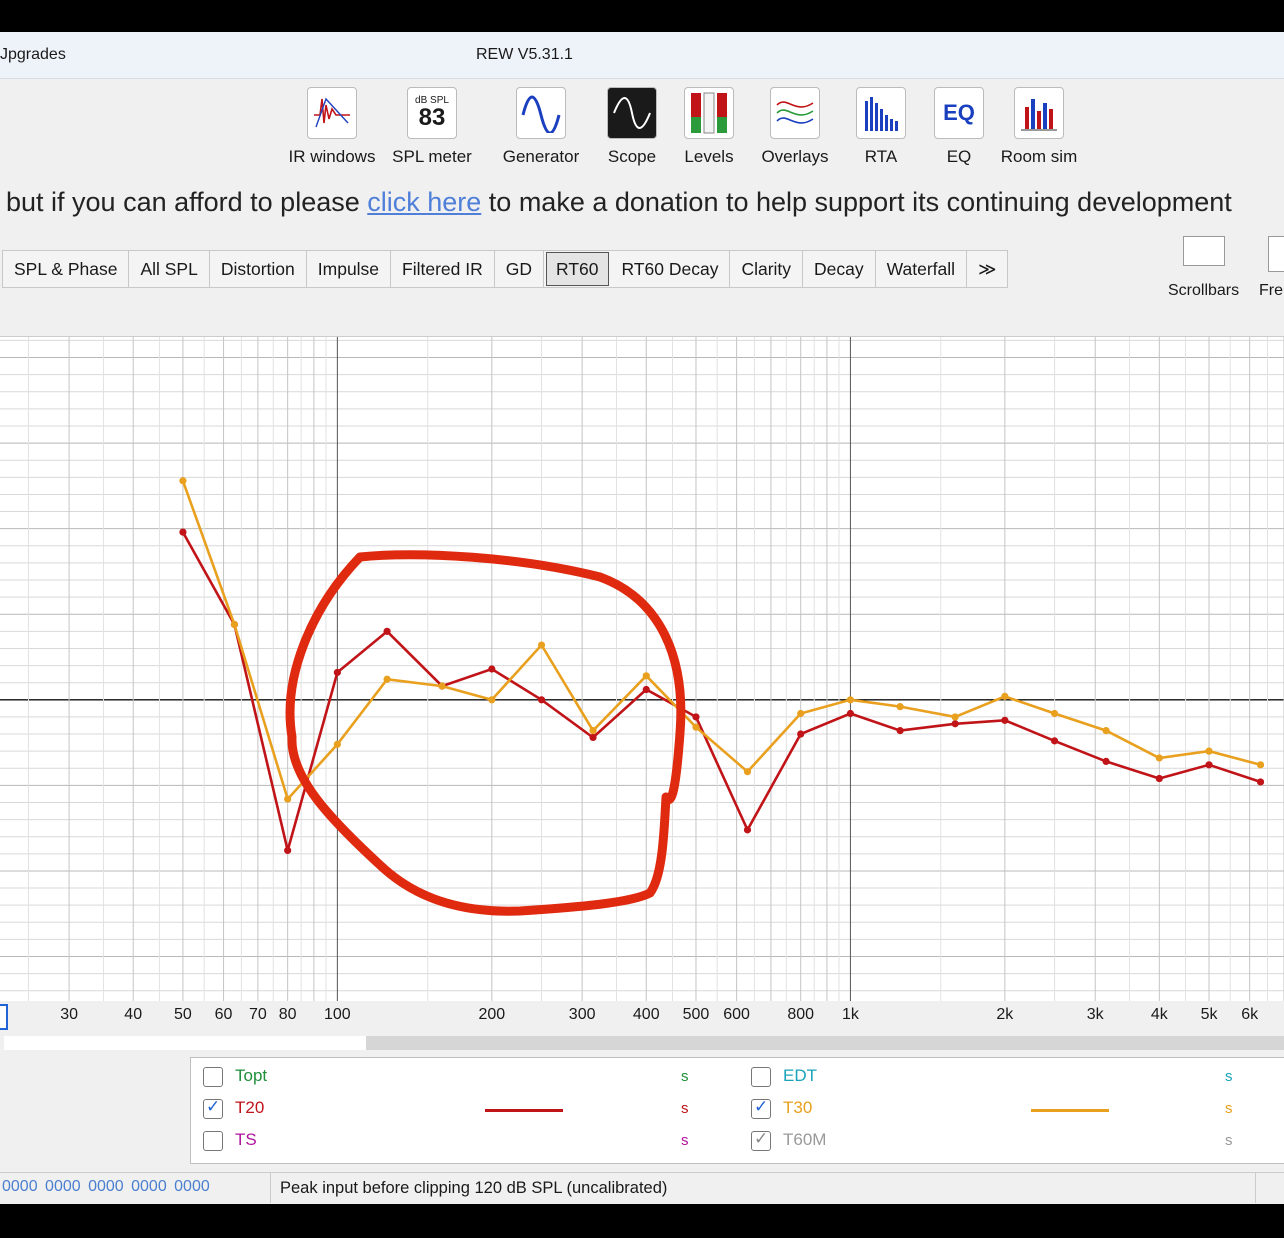 This screenshot has height=1238, width=1284. I want to click on legend-checkbox-t60m, so click(761, 1140).